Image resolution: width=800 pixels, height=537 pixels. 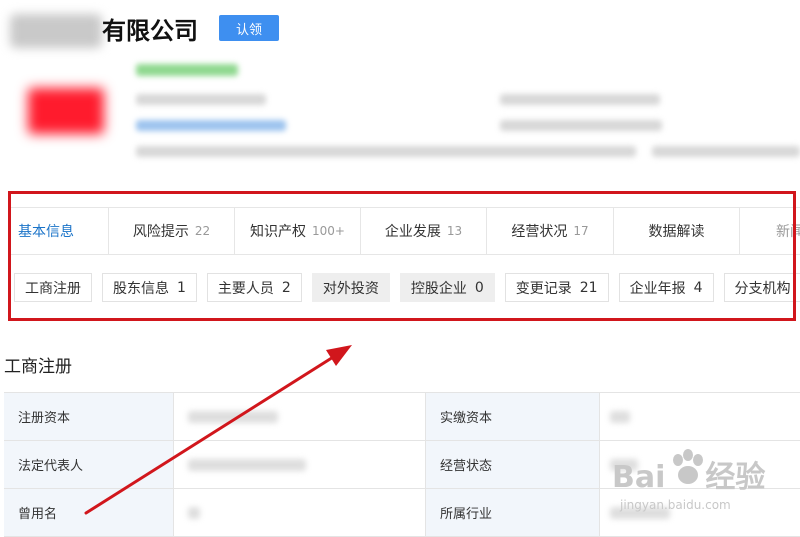 What do you see at coordinates (688, 466) in the screenshot?
I see `paw-icon` at bounding box center [688, 466].